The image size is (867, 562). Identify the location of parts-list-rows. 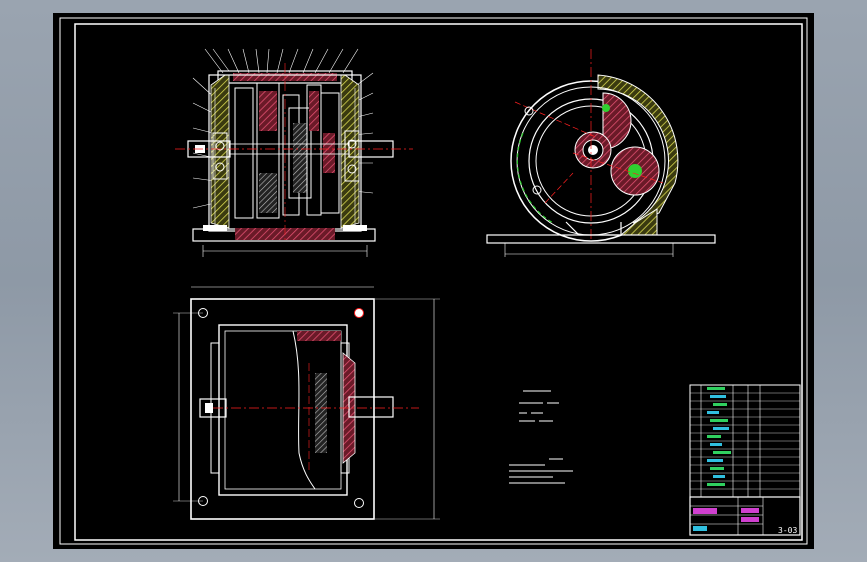
(745, 438).